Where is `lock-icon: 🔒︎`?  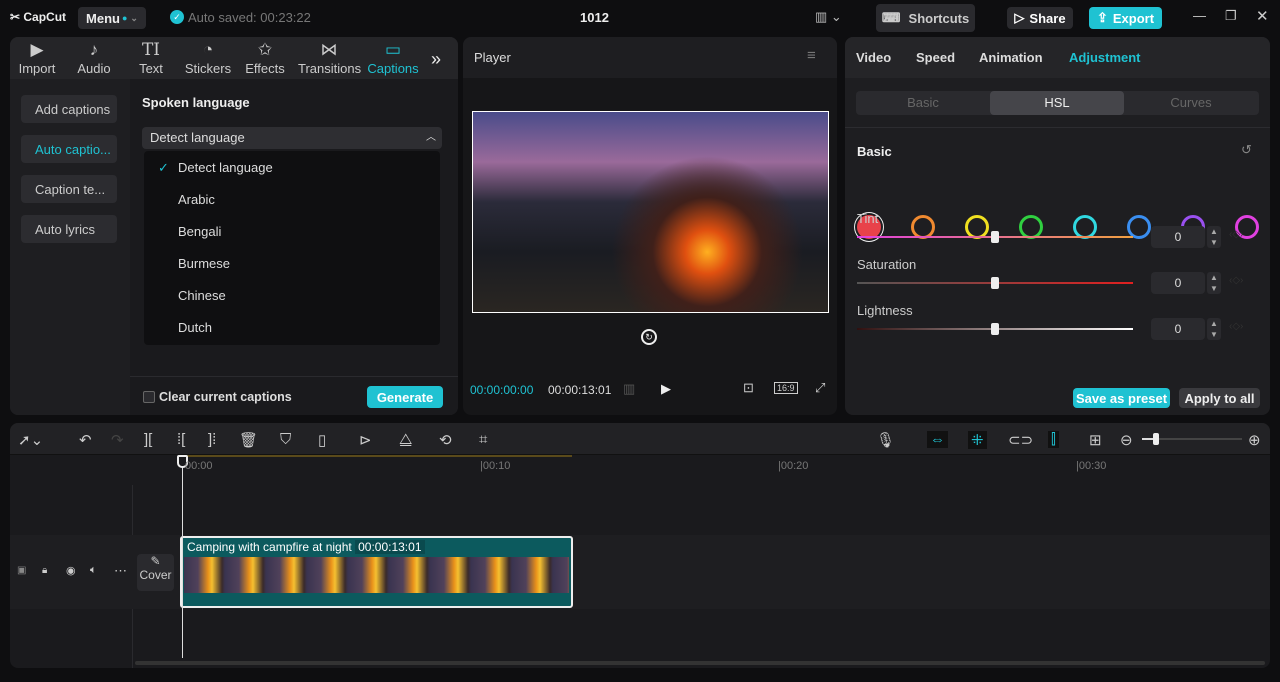
lock-icon: 🔒︎ is located at coordinates (44, 570).